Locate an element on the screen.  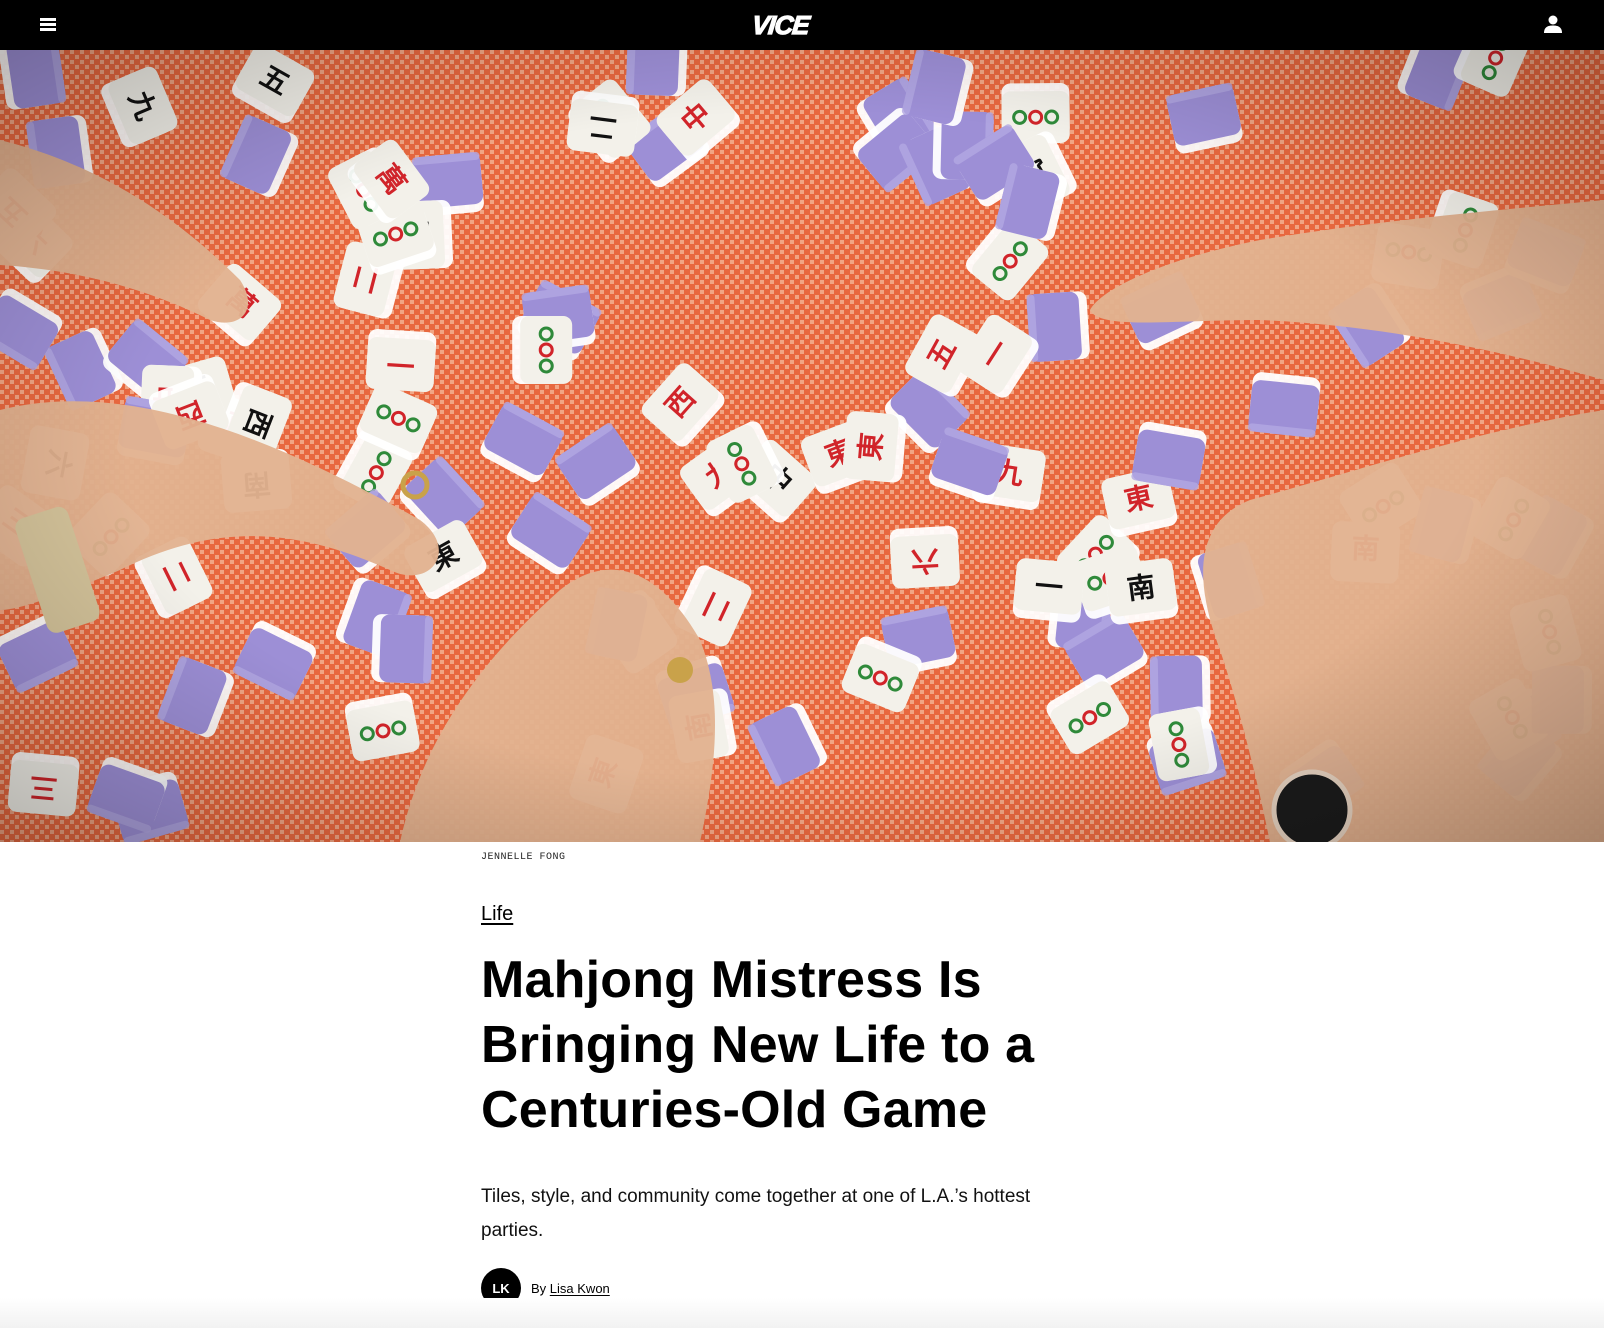
top-navigation-bar: VICE is located at coordinates (802, 25).